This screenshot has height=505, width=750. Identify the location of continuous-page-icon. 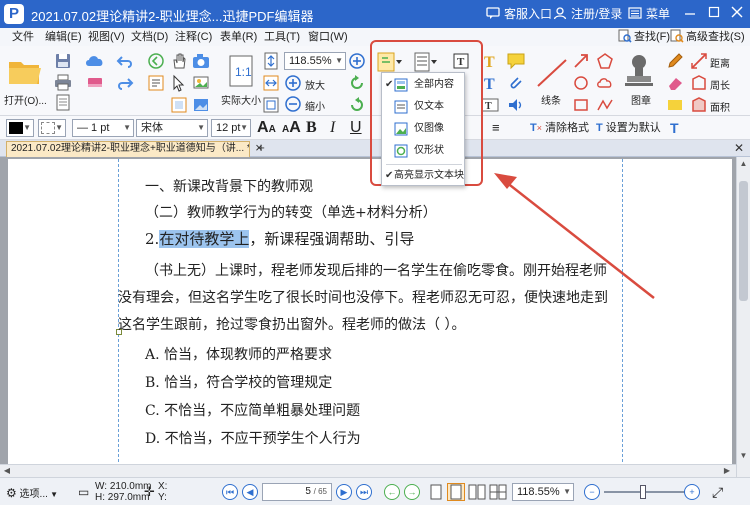
(456, 492).